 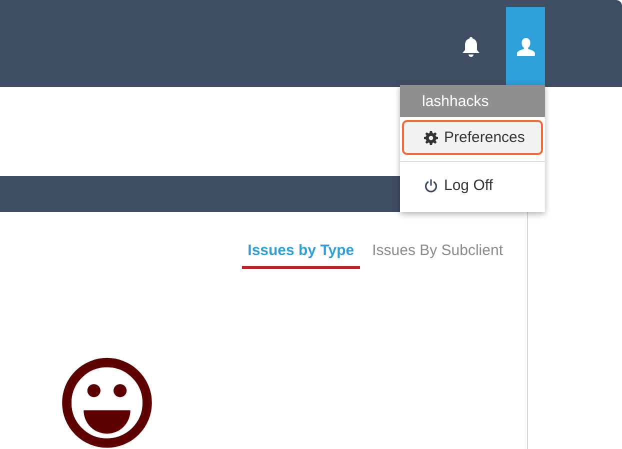 What do you see at coordinates (431, 185) in the screenshot?
I see `power-icon` at bounding box center [431, 185].